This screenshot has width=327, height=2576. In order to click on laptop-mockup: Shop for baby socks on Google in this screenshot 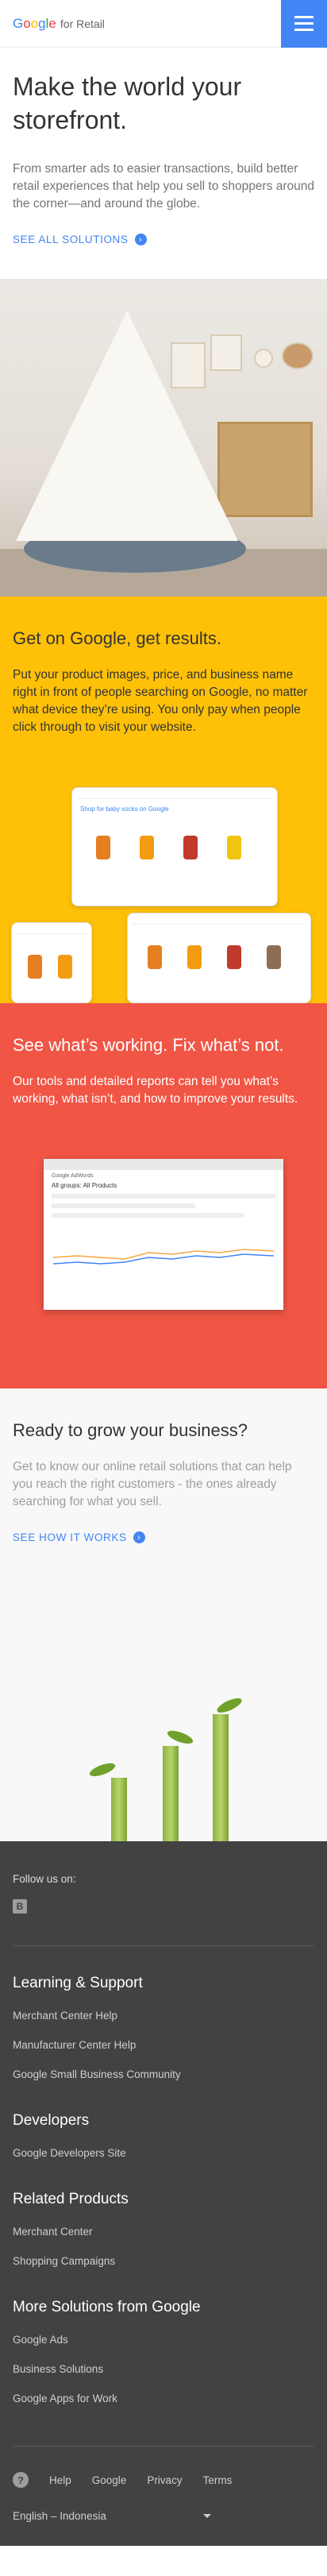, I will do `click(174, 847)`.